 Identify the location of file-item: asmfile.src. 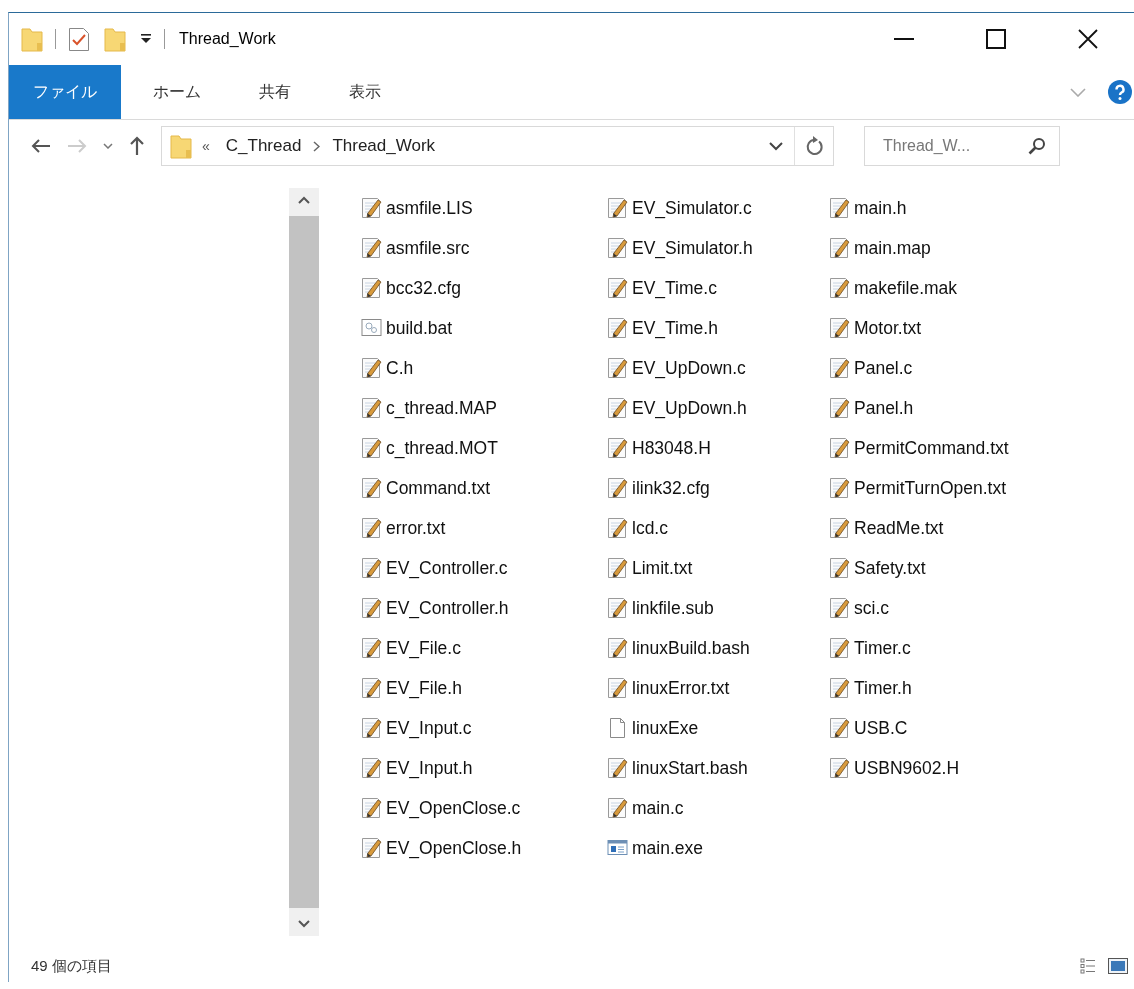
(484, 248).